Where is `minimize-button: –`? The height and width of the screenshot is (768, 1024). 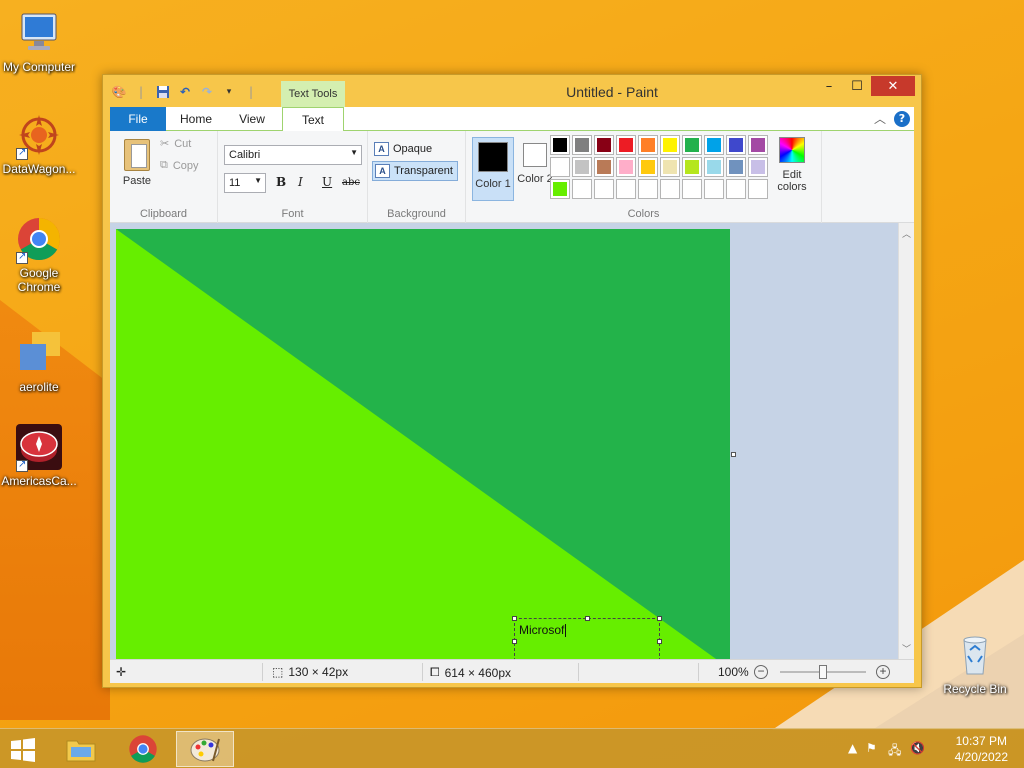
minimize-button: – is located at coordinates (829, 86).